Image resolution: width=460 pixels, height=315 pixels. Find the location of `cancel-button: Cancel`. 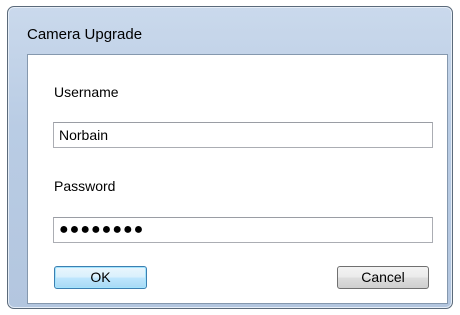

cancel-button: Cancel is located at coordinates (383, 277).